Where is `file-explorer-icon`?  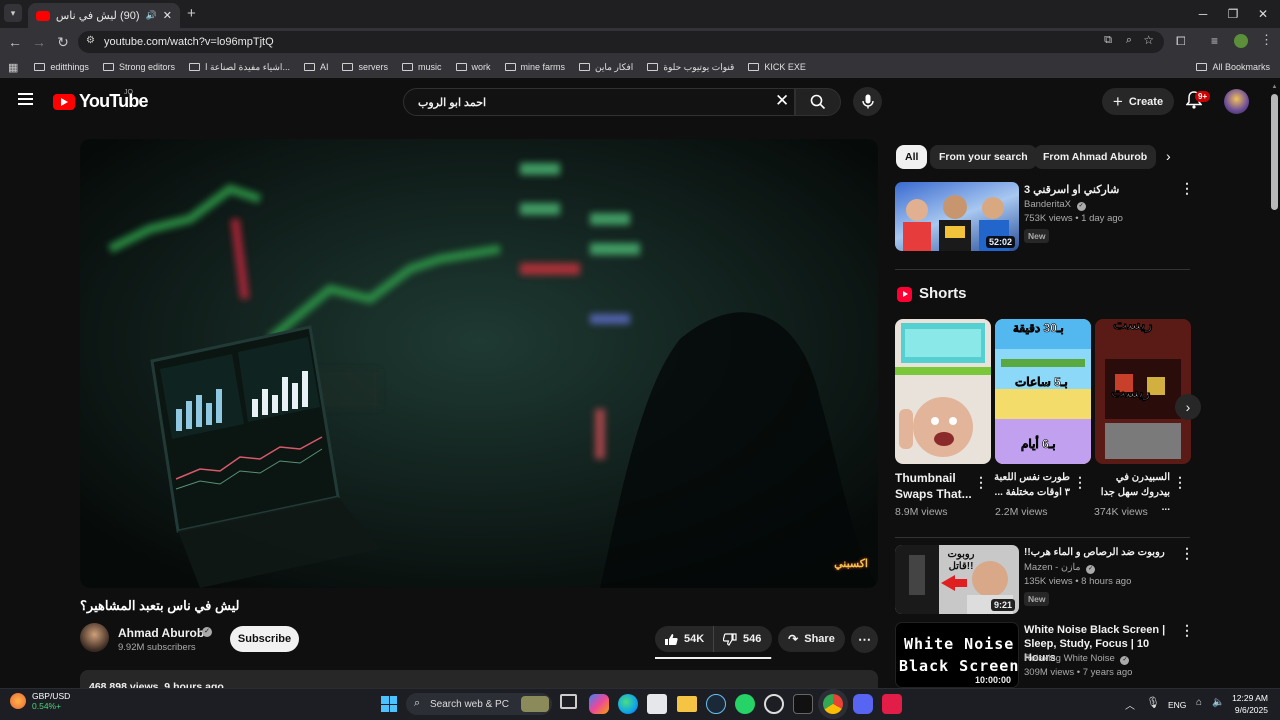
file-explorer-icon is located at coordinates (687, 704).